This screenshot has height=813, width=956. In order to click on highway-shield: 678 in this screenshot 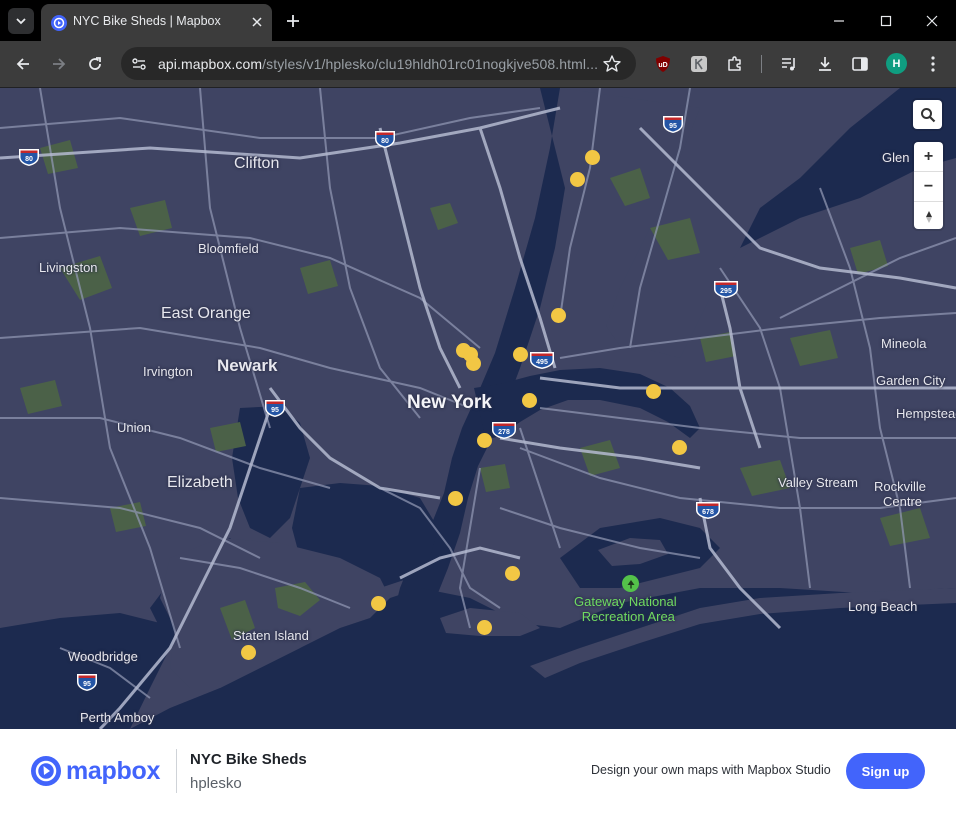, I will do `click(708, 510)`.